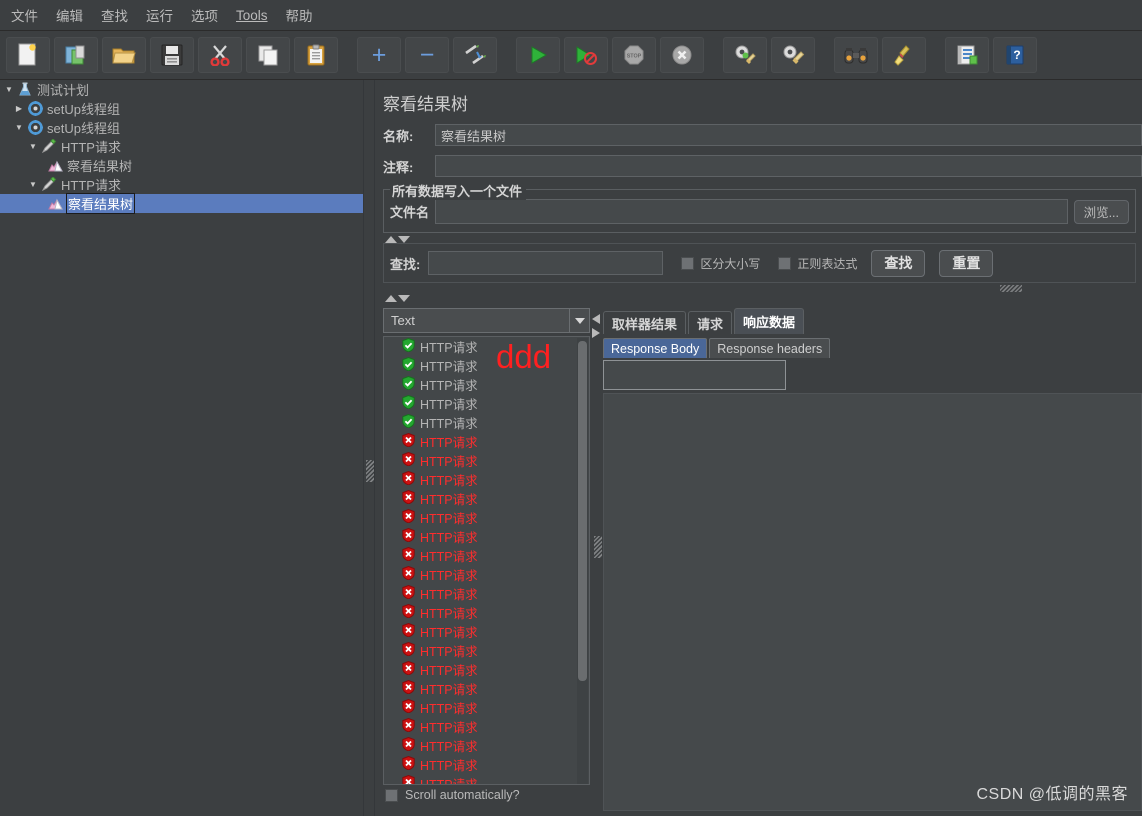 This screenshot has height=816, width=1142. What do you see at coordinates (538, 55) in the screenshot?
I see `start-button` at bounding box center [538, 55].